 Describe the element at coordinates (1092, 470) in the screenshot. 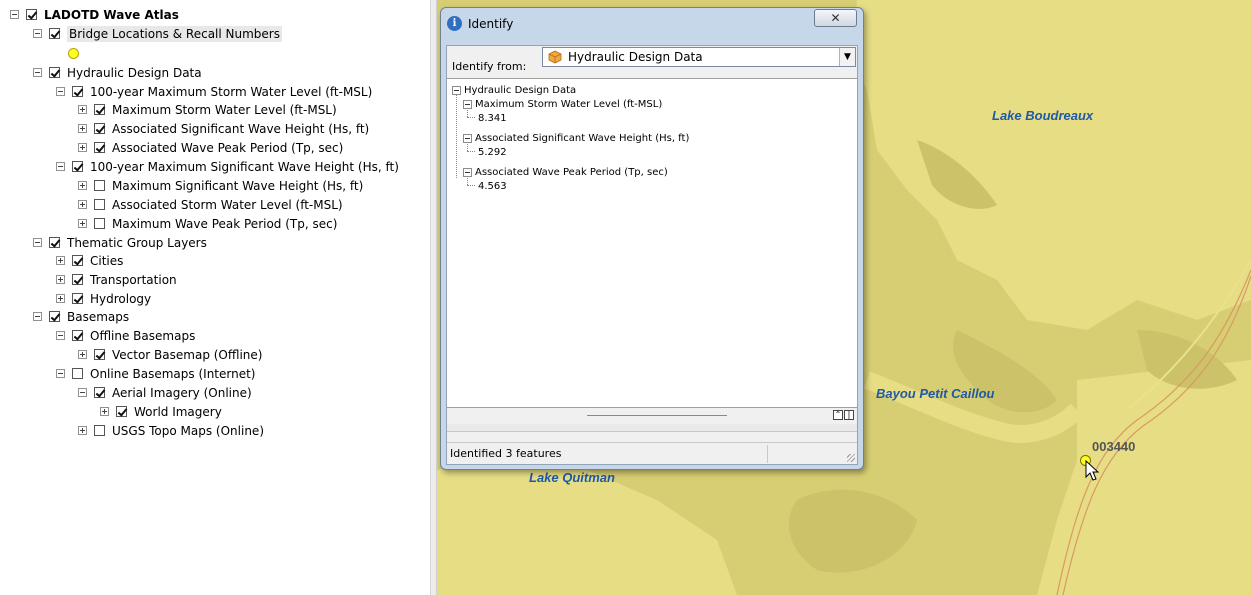

I see `cursor-arrow-icon` at that location.